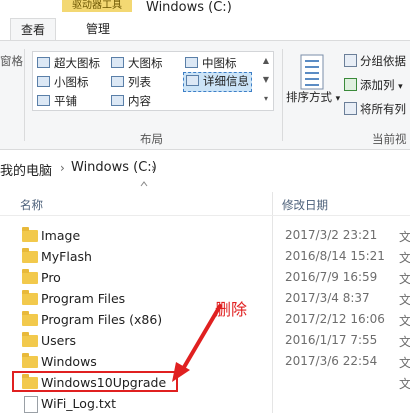  Describe the element at coordinates (205, 215) in the screenshot. I see `header-divider` at that location.